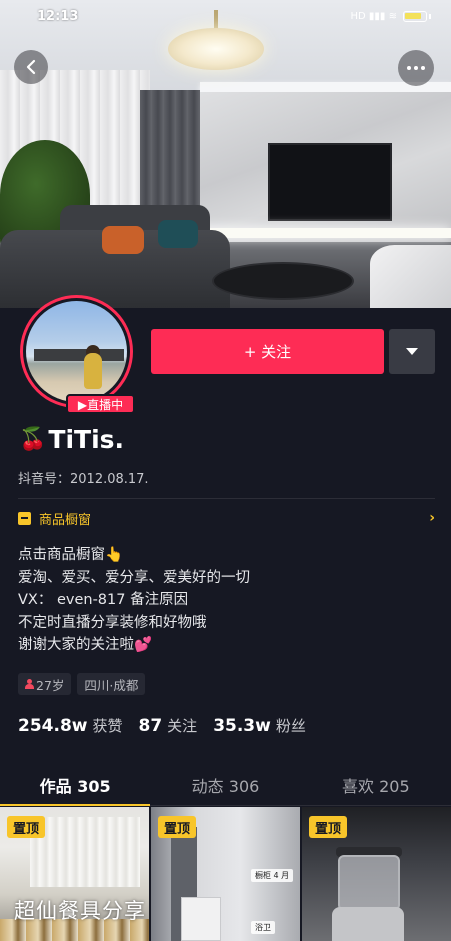 The width and height of the screenshot is (451, 941). What do you see at coordinates (29, 684) in the screenshot?
I see `person-icon` at bounding box center [29, 684].